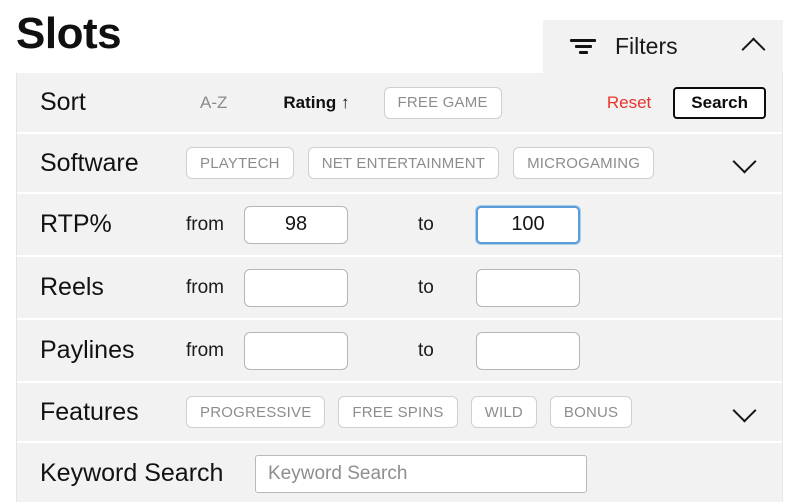  I want to click on sort-option-rating: Rating ↑, so click(316, 103).